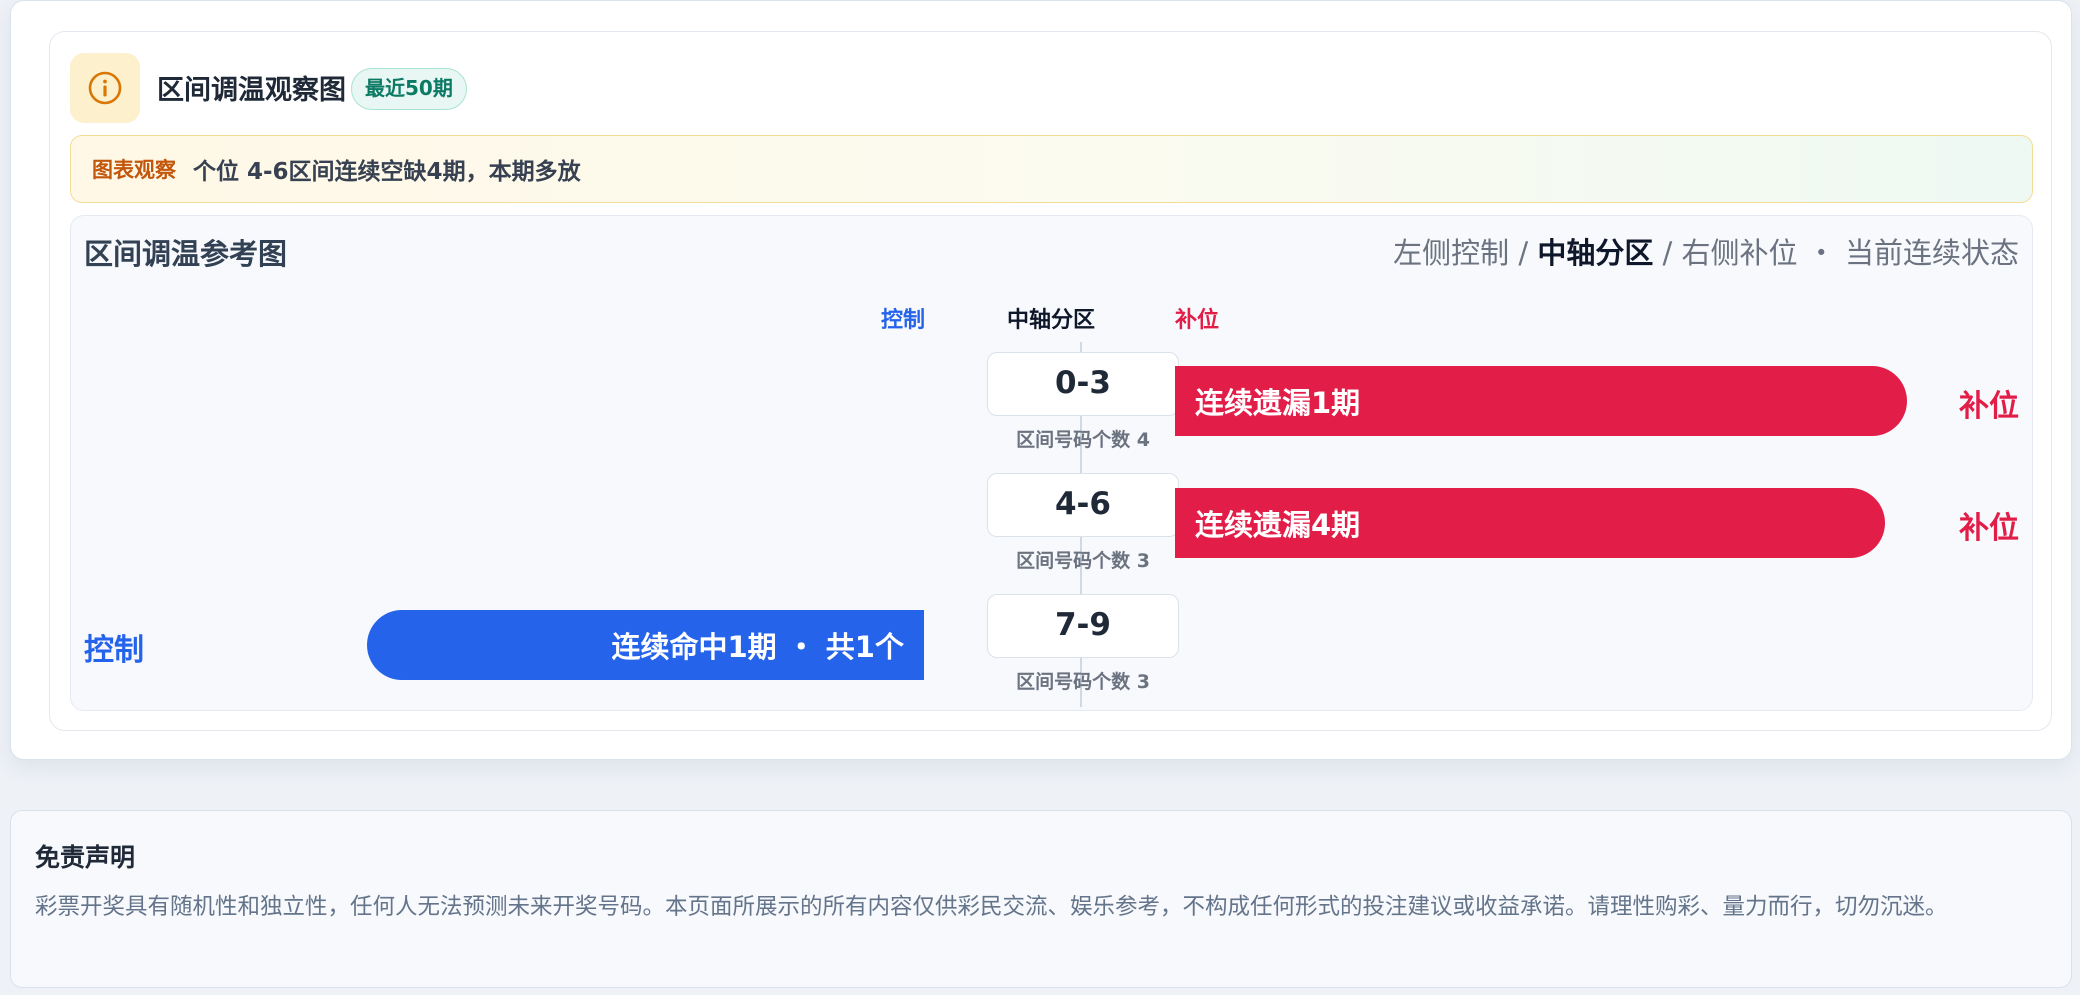 This screenshot has width=2080, height=995. Describe the element at coordinates (1595, 253) in the screenshot. I see `legend-center: 中轴分区` at that location.